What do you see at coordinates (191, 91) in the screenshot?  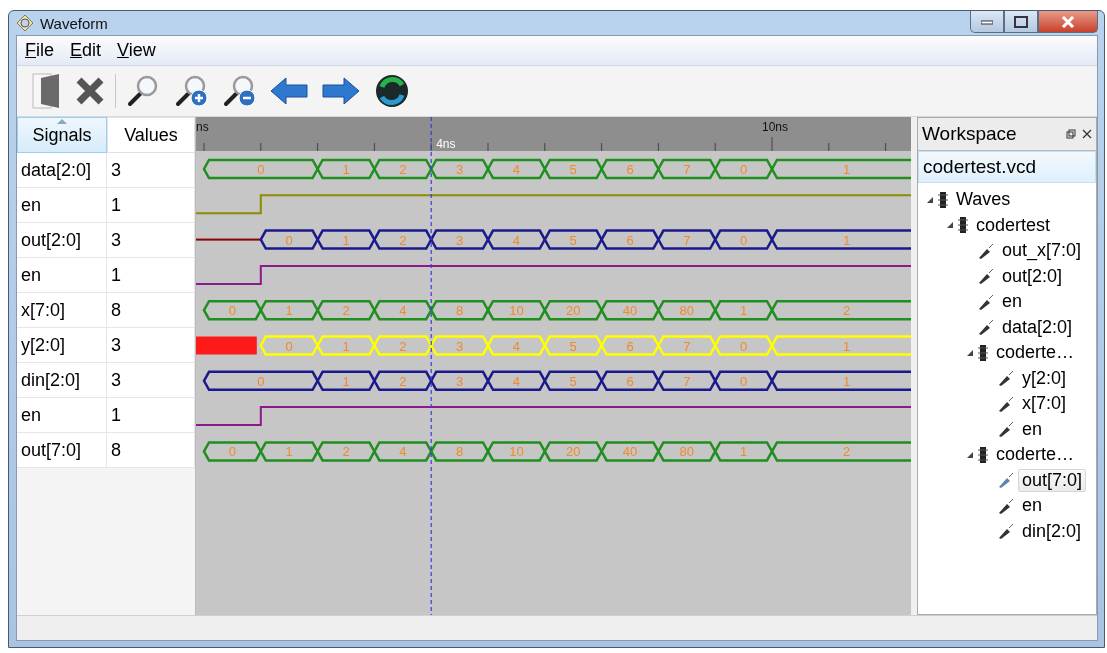 I see `zoom-in-icon` at bounding box center [191, 91].